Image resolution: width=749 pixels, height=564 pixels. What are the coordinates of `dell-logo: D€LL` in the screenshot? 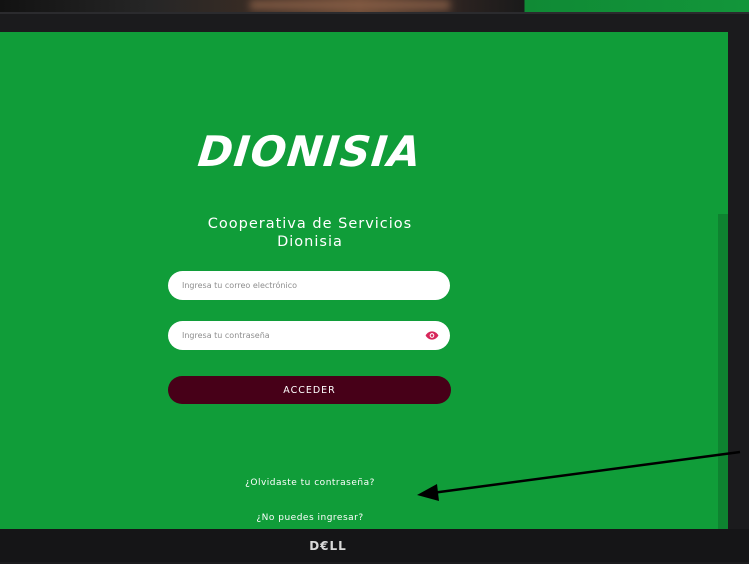 It's located at (328, 546).